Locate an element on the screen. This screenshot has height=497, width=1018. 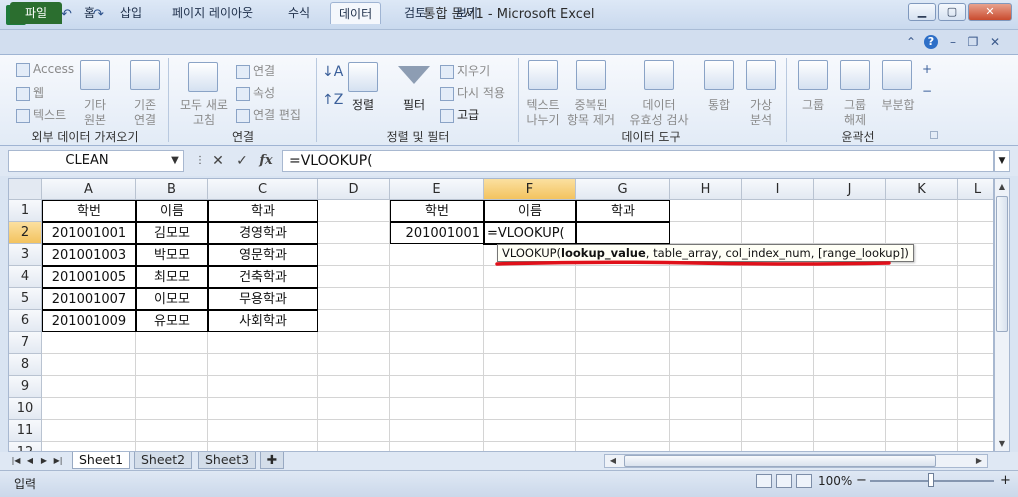
column-header-g: G is located at coordinates (623, 189).